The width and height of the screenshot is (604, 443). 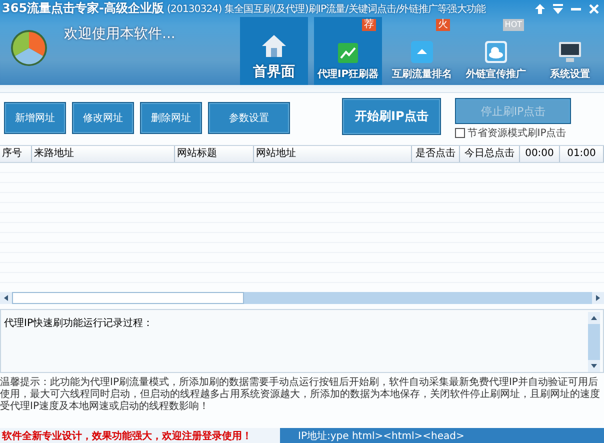 I want to click on toolbar-button: 参数设置, so click(x=249, y=118).